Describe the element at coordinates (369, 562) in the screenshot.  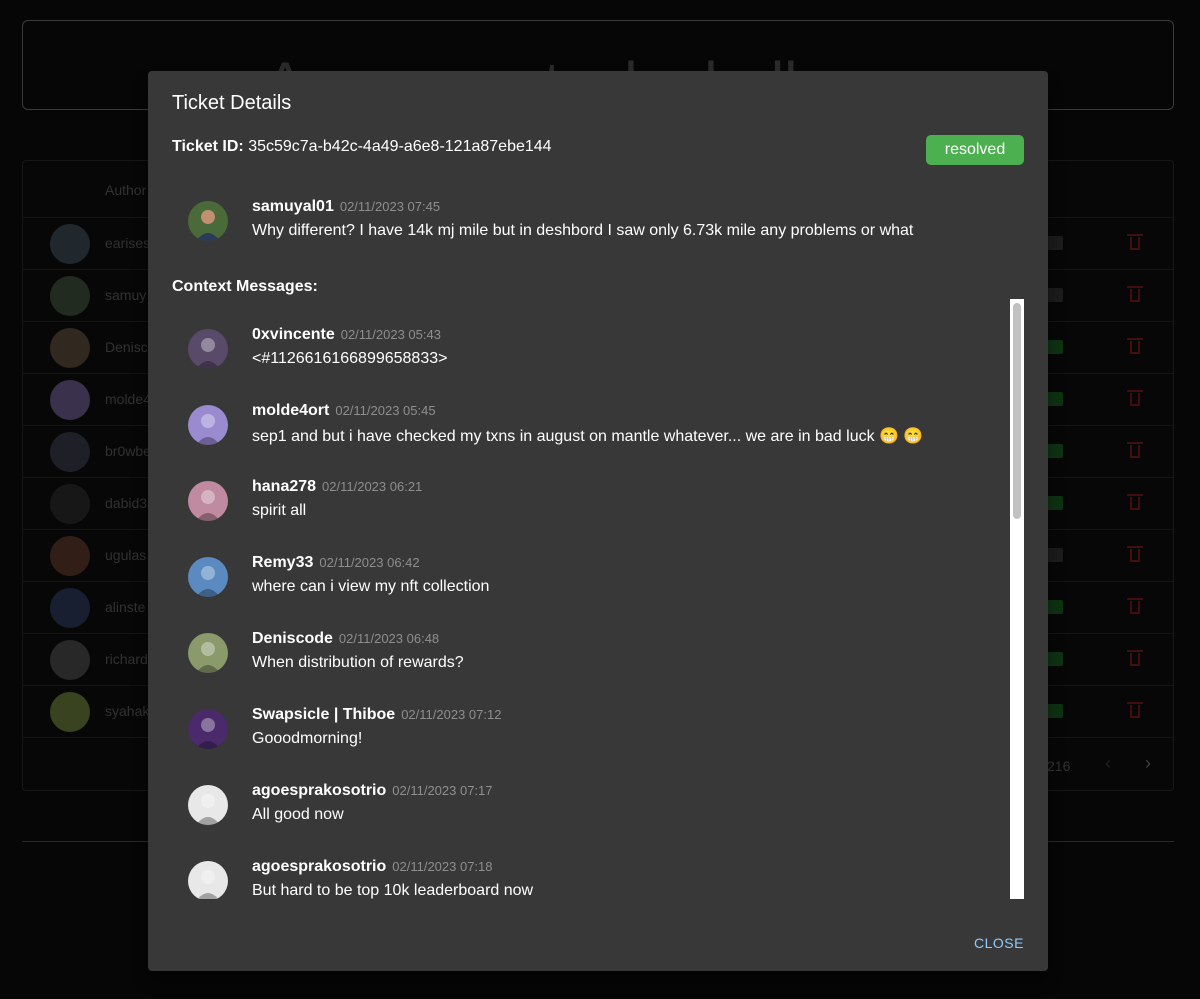
I see `message-time: 02/11/2023 06:42` at that location.